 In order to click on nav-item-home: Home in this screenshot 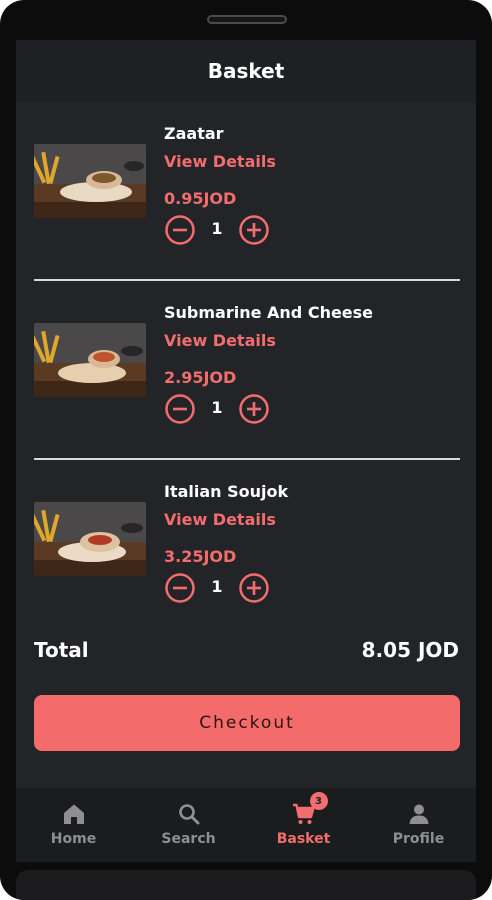, I will do `click(73, 825)`.